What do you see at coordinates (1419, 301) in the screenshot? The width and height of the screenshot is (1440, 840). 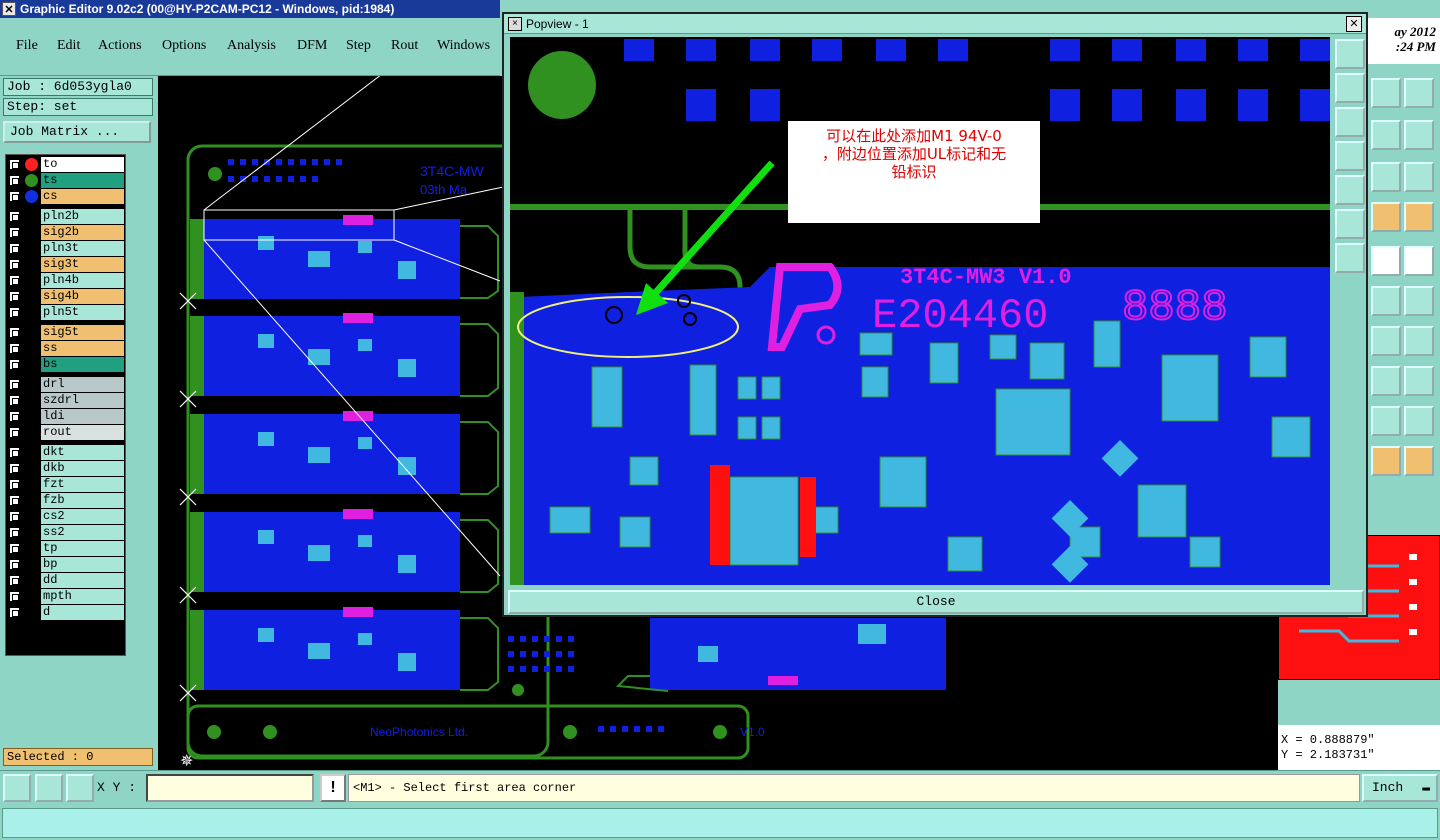 I see `arrow-tool-icon` at bounding box center [1419, 301].